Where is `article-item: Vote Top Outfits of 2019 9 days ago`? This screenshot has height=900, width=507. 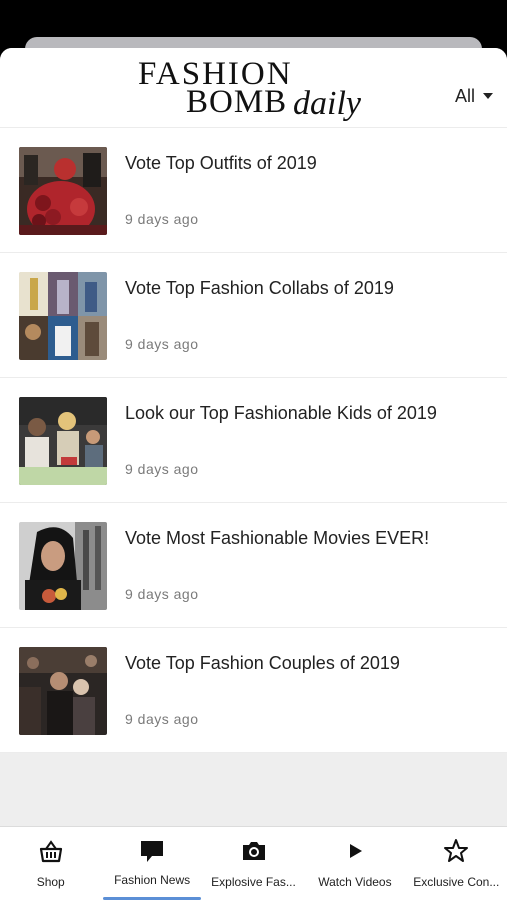 article-item: Vote Top Outfits of 2019 9 days ago is located at coordinates (253, 190).